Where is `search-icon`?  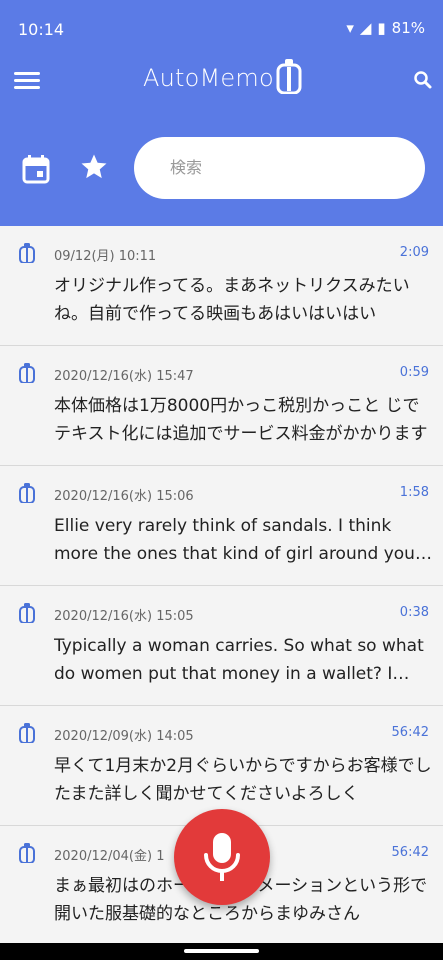 search-icon is located at coordinates (423, 80).